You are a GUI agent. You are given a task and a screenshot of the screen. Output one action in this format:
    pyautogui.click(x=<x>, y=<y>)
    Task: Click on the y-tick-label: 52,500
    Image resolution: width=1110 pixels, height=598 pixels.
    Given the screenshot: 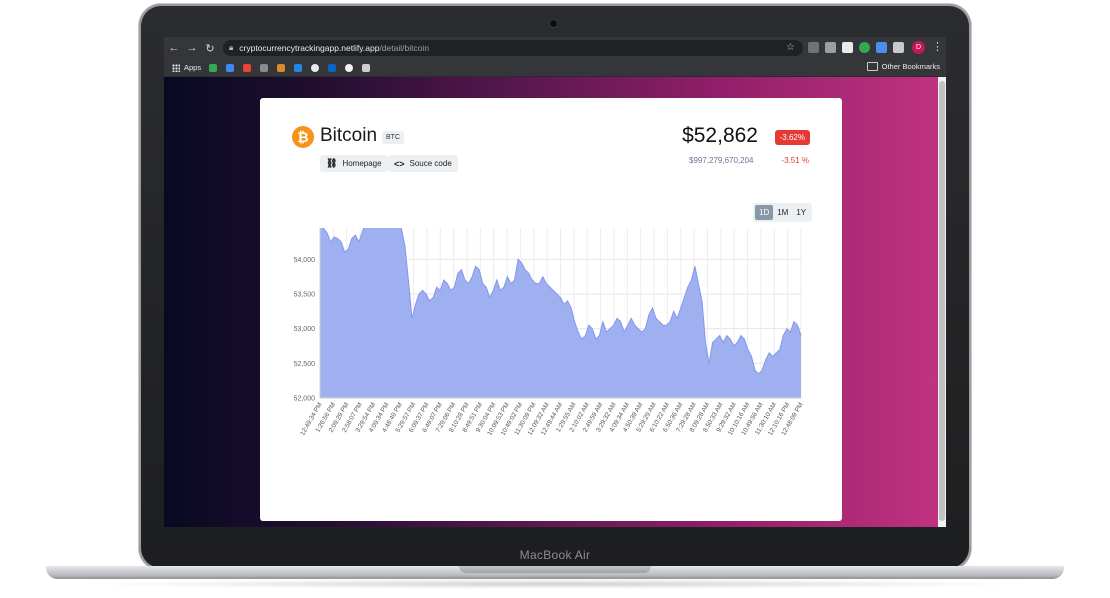 What is the action you would take?
    pyautogui.click(x=305, y=364)
    